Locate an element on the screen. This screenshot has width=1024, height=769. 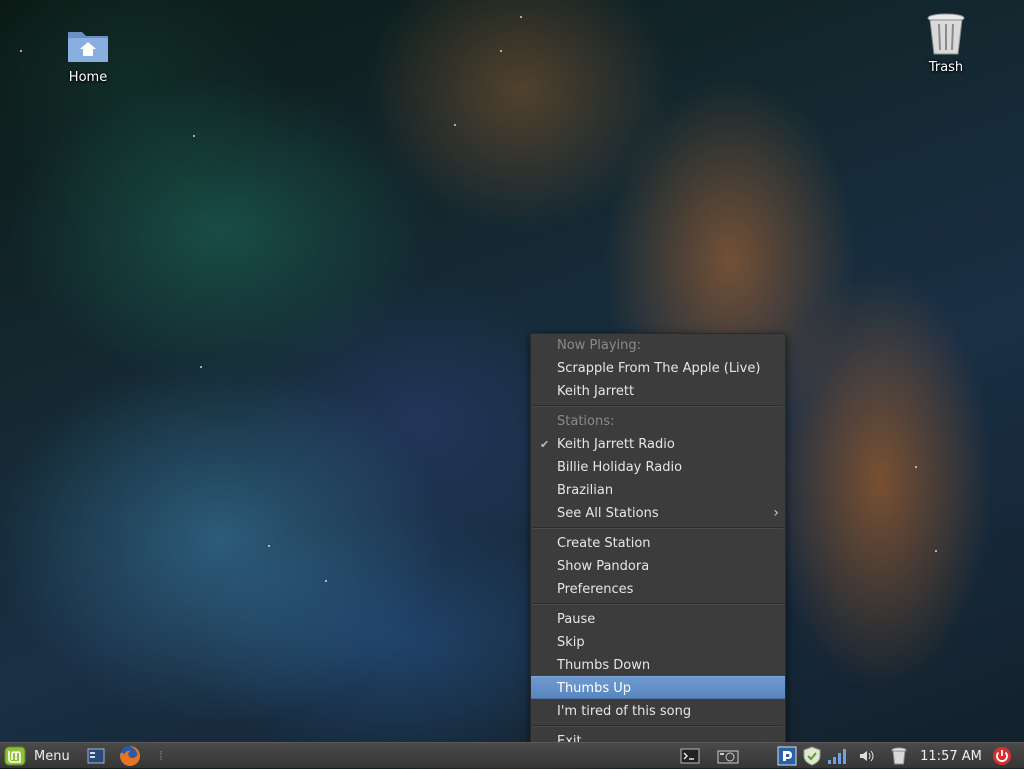
menu-item-preferences: Preferences is located at coordinates (658, 589).